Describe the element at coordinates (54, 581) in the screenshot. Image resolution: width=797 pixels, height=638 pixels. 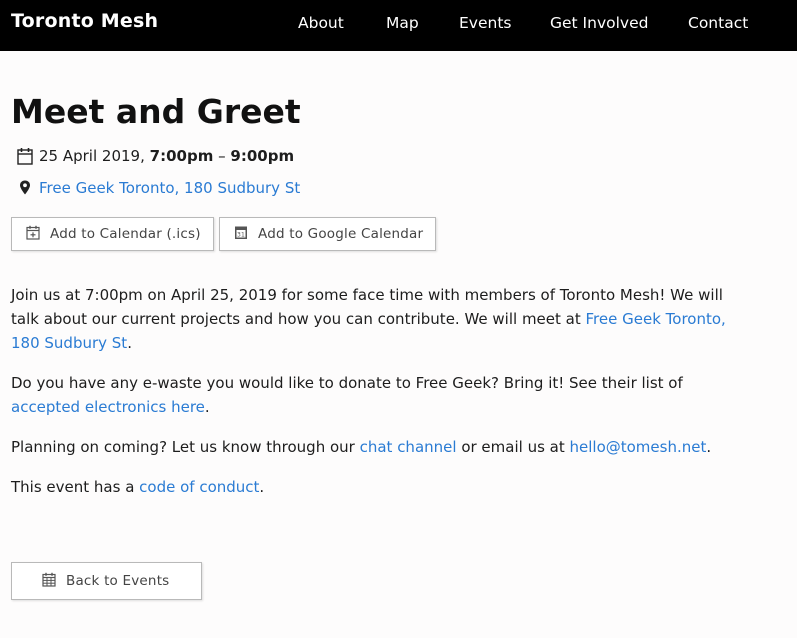
I see `calendar-grid-icon` at that location.